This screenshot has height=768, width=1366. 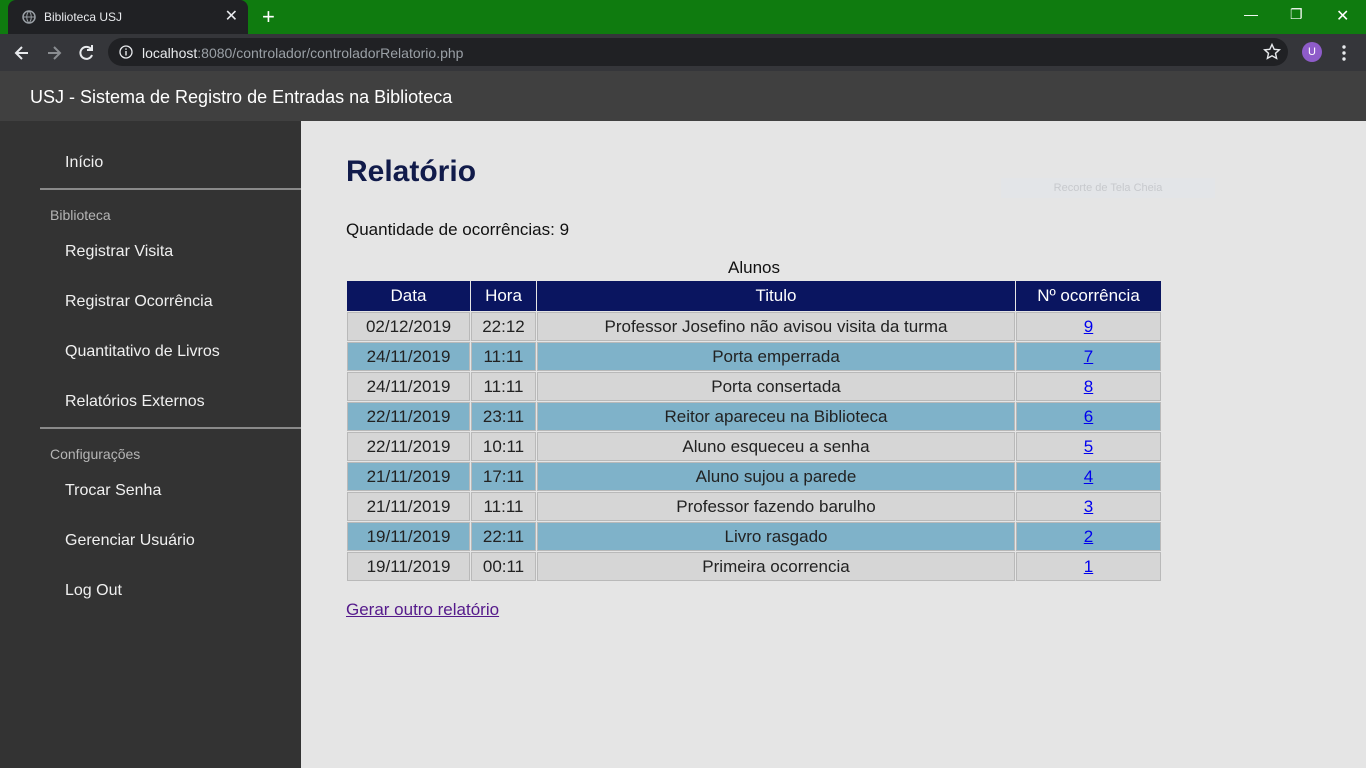 I want to click on cell-ocorrencia: 9, so click(x=1088, y=326).